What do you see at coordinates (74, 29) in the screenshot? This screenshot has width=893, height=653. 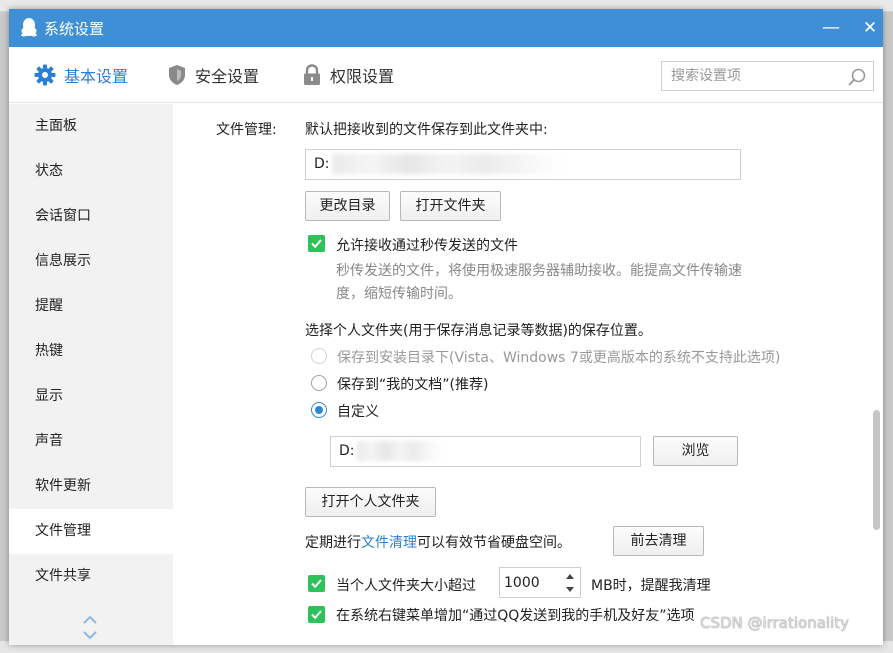 I see `window-title: 系统设置` at bounding box center [74, 29].